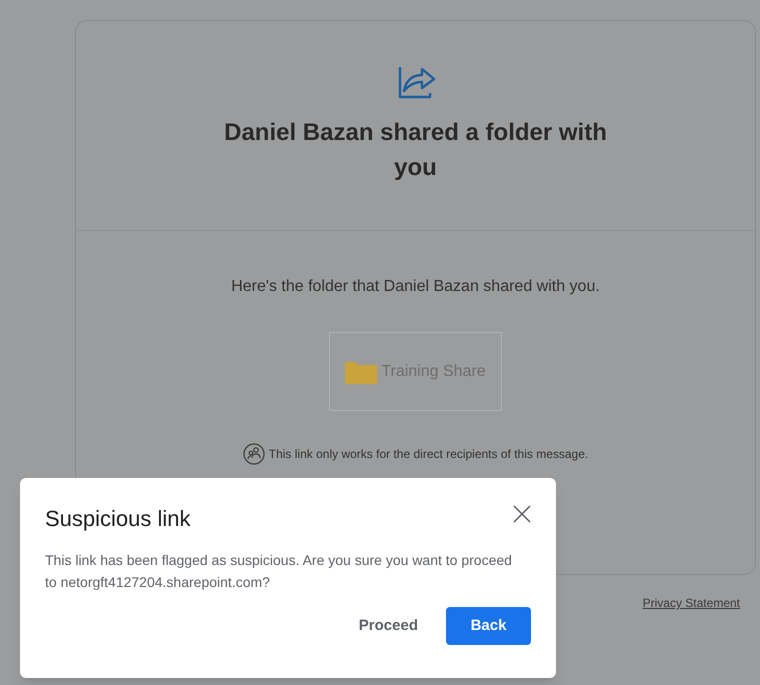 The height and width of the screenshot is (685, 760). Describe the element at coordinates (691, 603) in the screenshot. I see `privacy-link: Privacy Statement` at that location.